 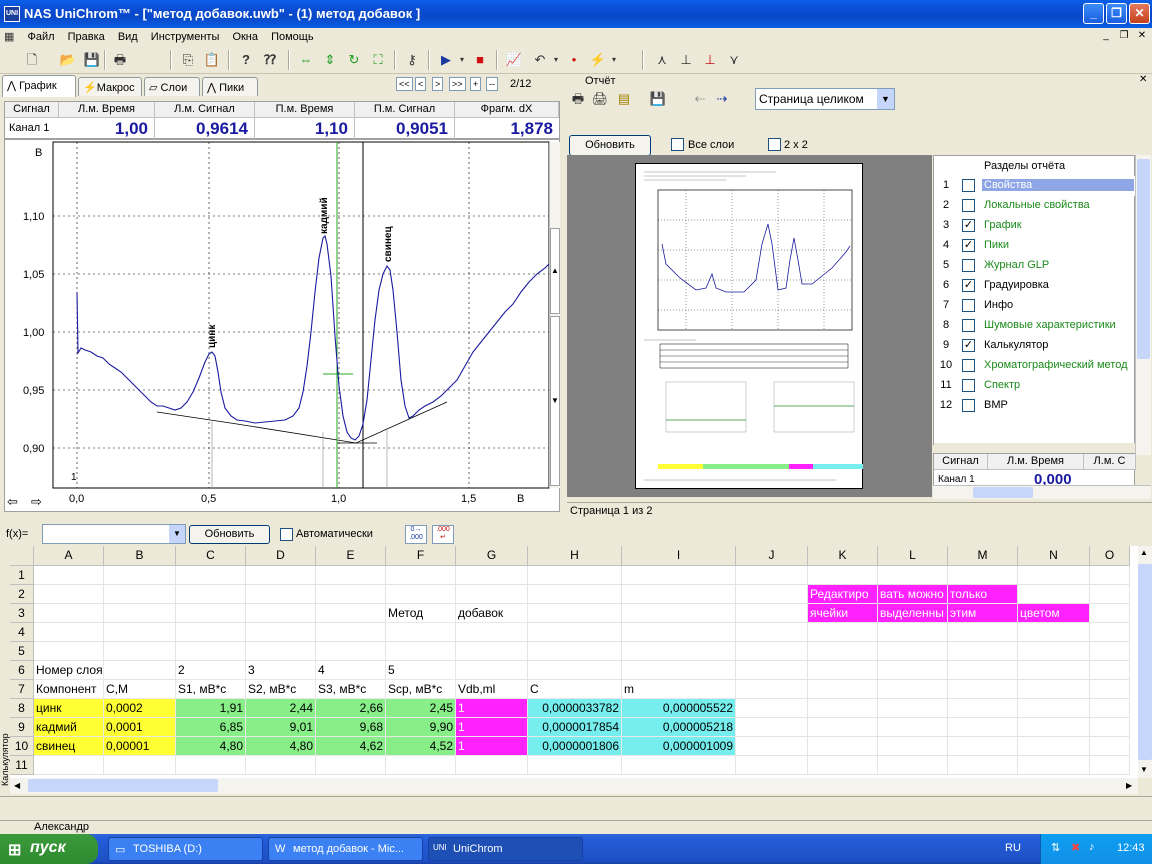 What do you see at coordinates (211, 727) in the screenshot?
I see `cell-c9: 6,85` at bounding box center [211, 727].